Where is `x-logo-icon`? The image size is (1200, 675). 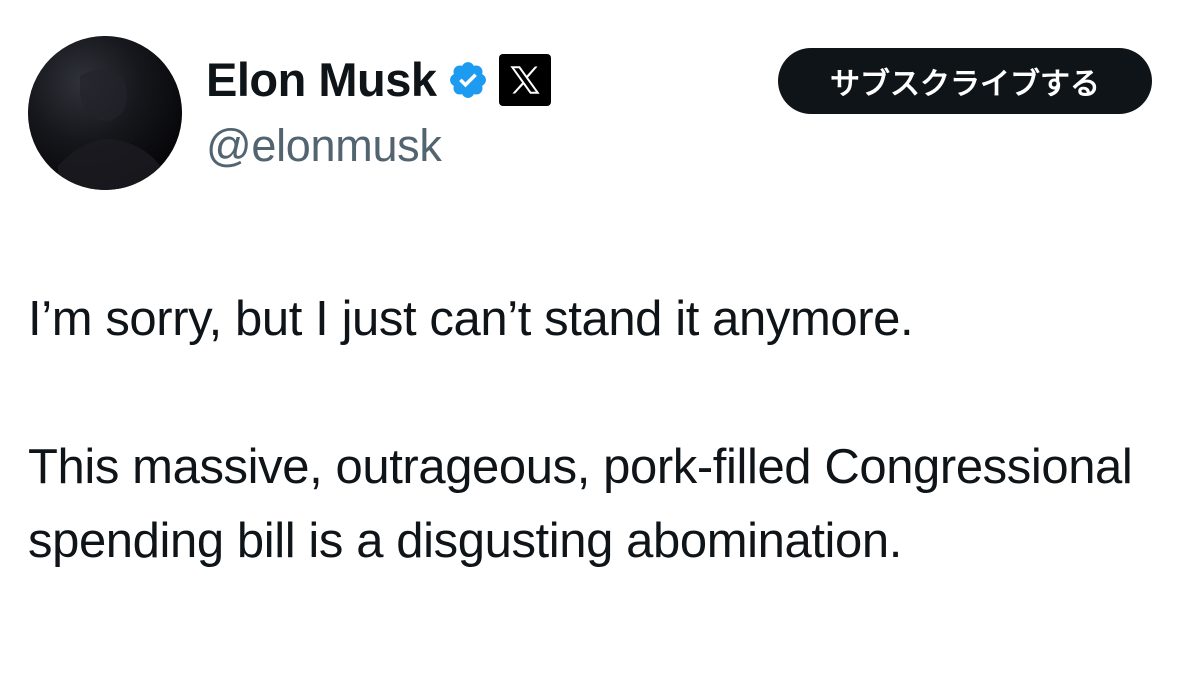
x-logo-icon is located at coordinates (524, 80).